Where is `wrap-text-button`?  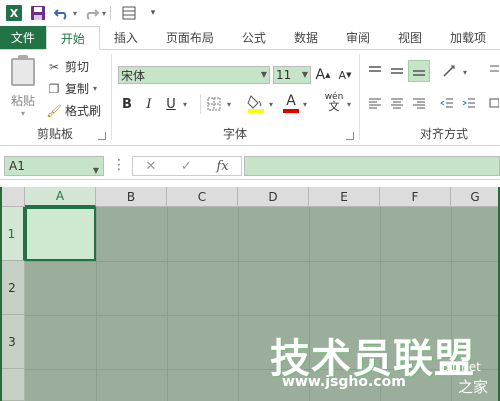
wrap-text-button is located at coordinates (494, 71).